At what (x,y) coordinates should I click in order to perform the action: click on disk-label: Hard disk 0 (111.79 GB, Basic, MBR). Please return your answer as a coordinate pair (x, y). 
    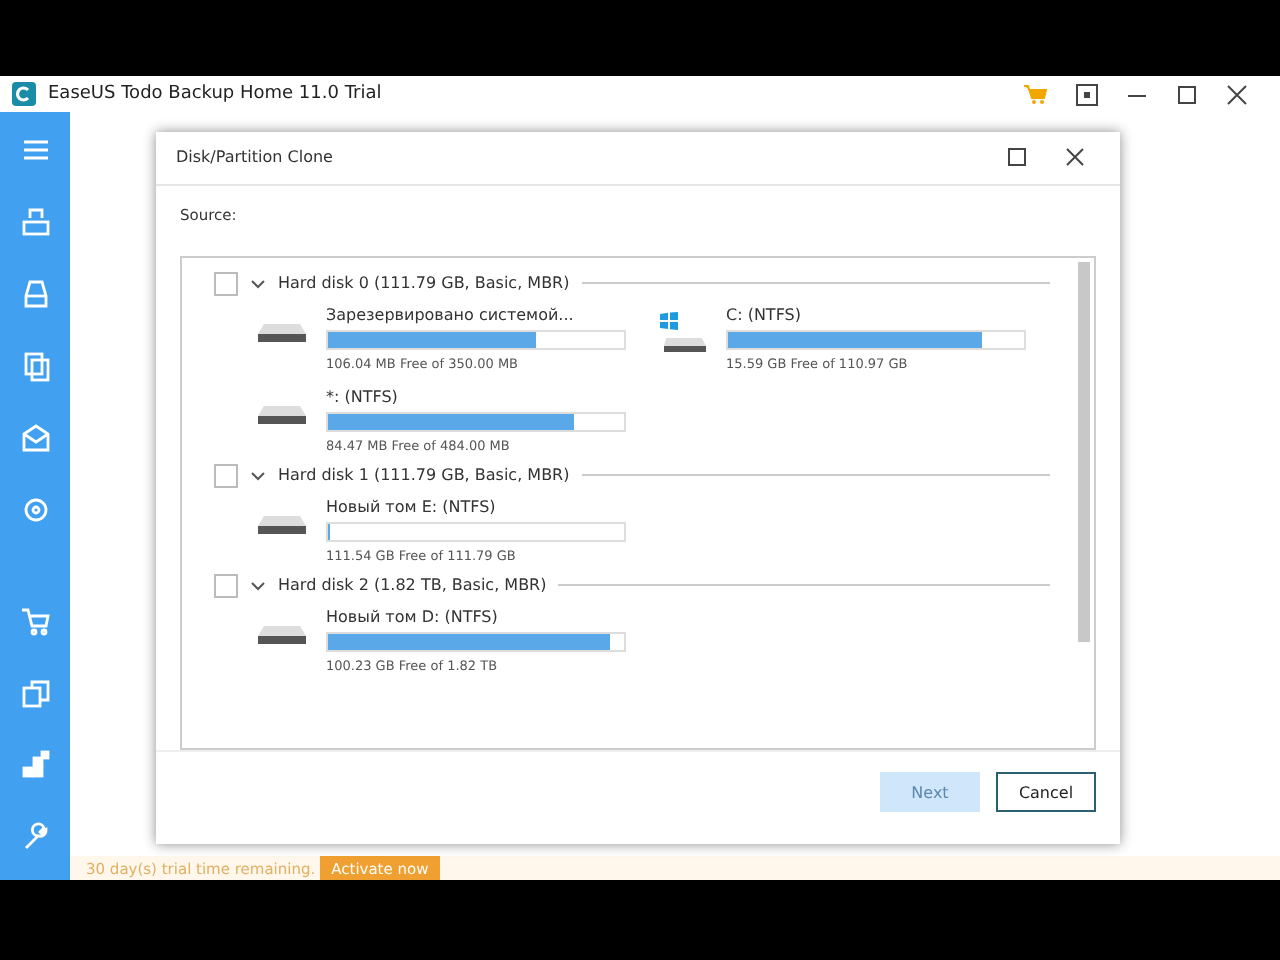
    Looking at the image, I should click on (424, 283).